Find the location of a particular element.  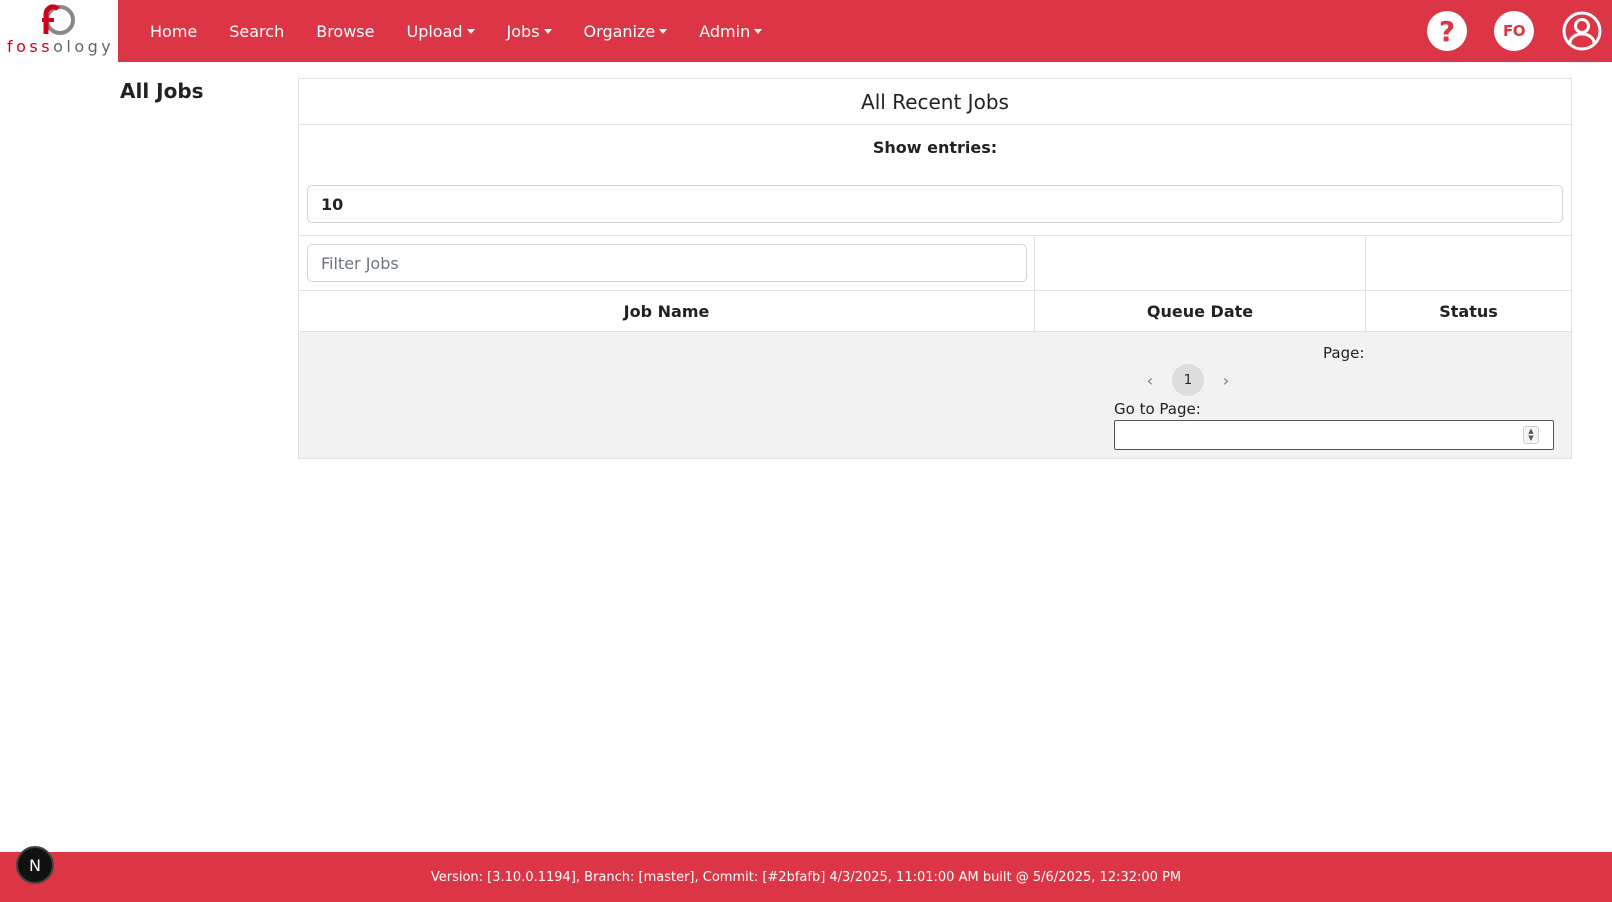

filter-row: Filter Jobs is located at coordinates (935, 263).